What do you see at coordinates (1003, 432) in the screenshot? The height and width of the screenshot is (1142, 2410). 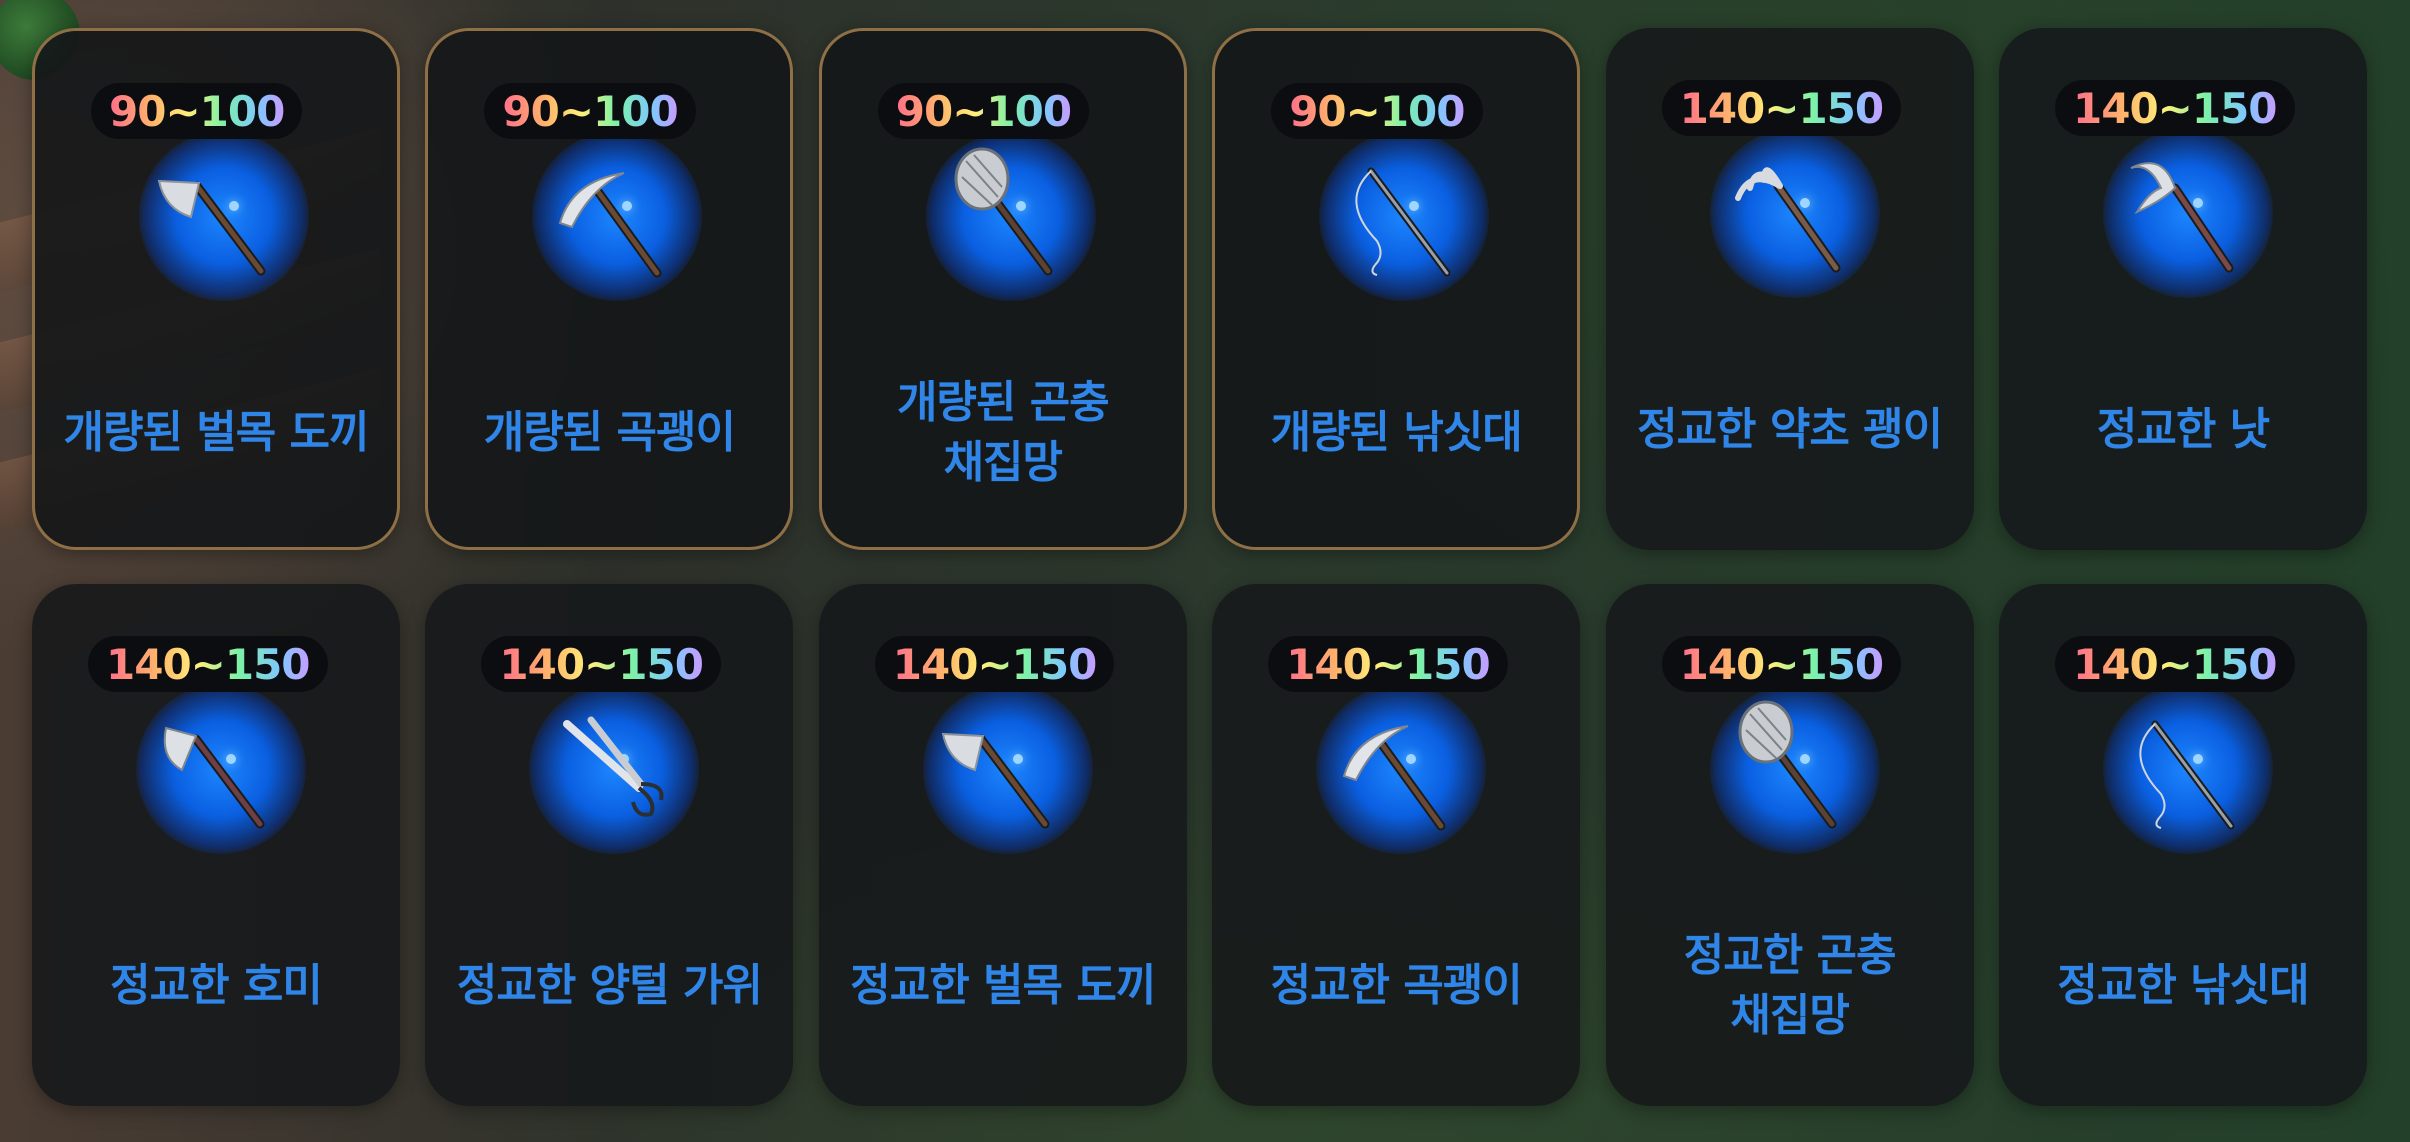 I see `tool-name: 개량된 곤충 채집망` at bounding box center [1003, 432].